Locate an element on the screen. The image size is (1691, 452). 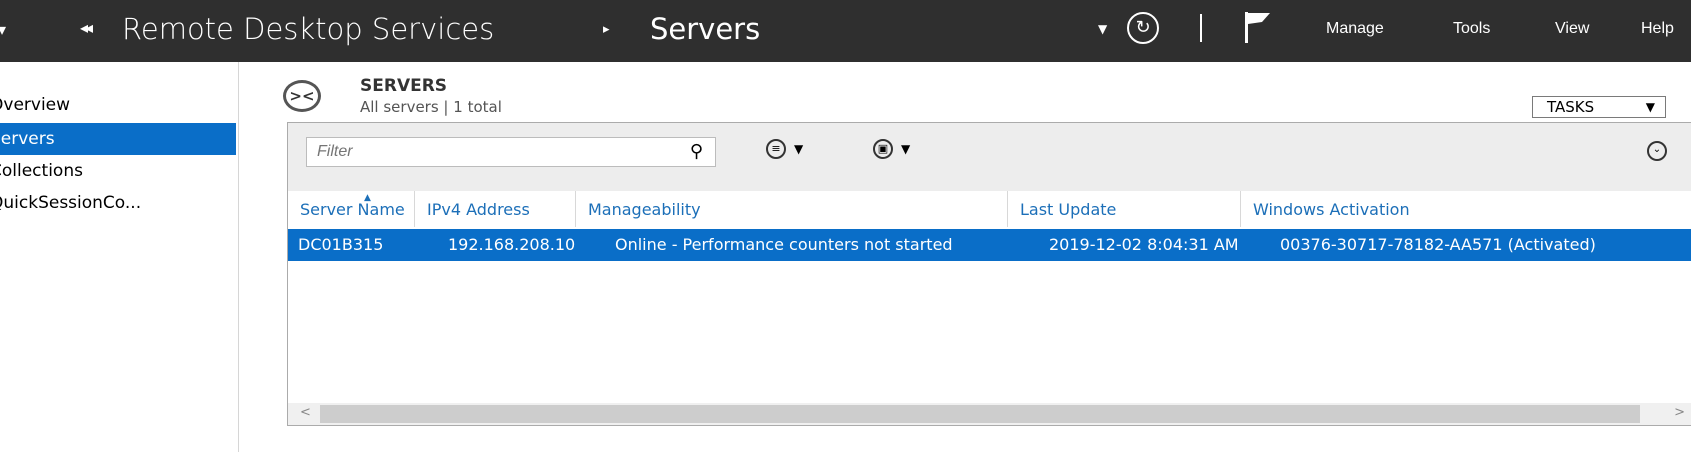
section-title: SERVERS is located at coordinates (404, 86).